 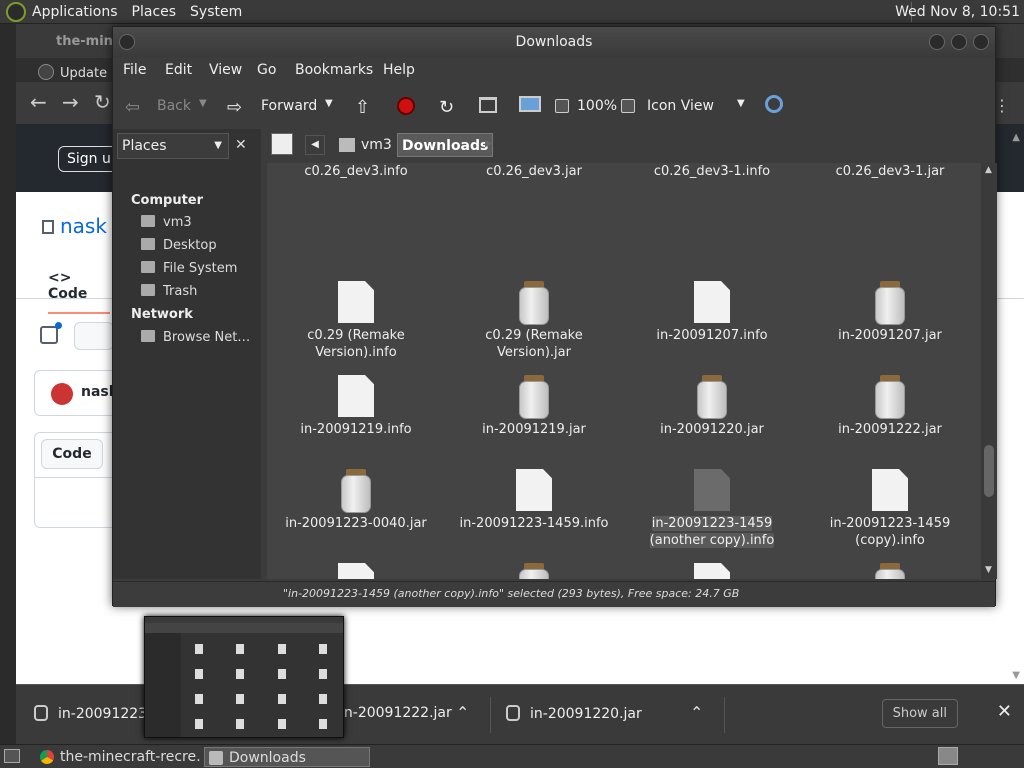 I want to click on avatar, so click(x=62, y=394).